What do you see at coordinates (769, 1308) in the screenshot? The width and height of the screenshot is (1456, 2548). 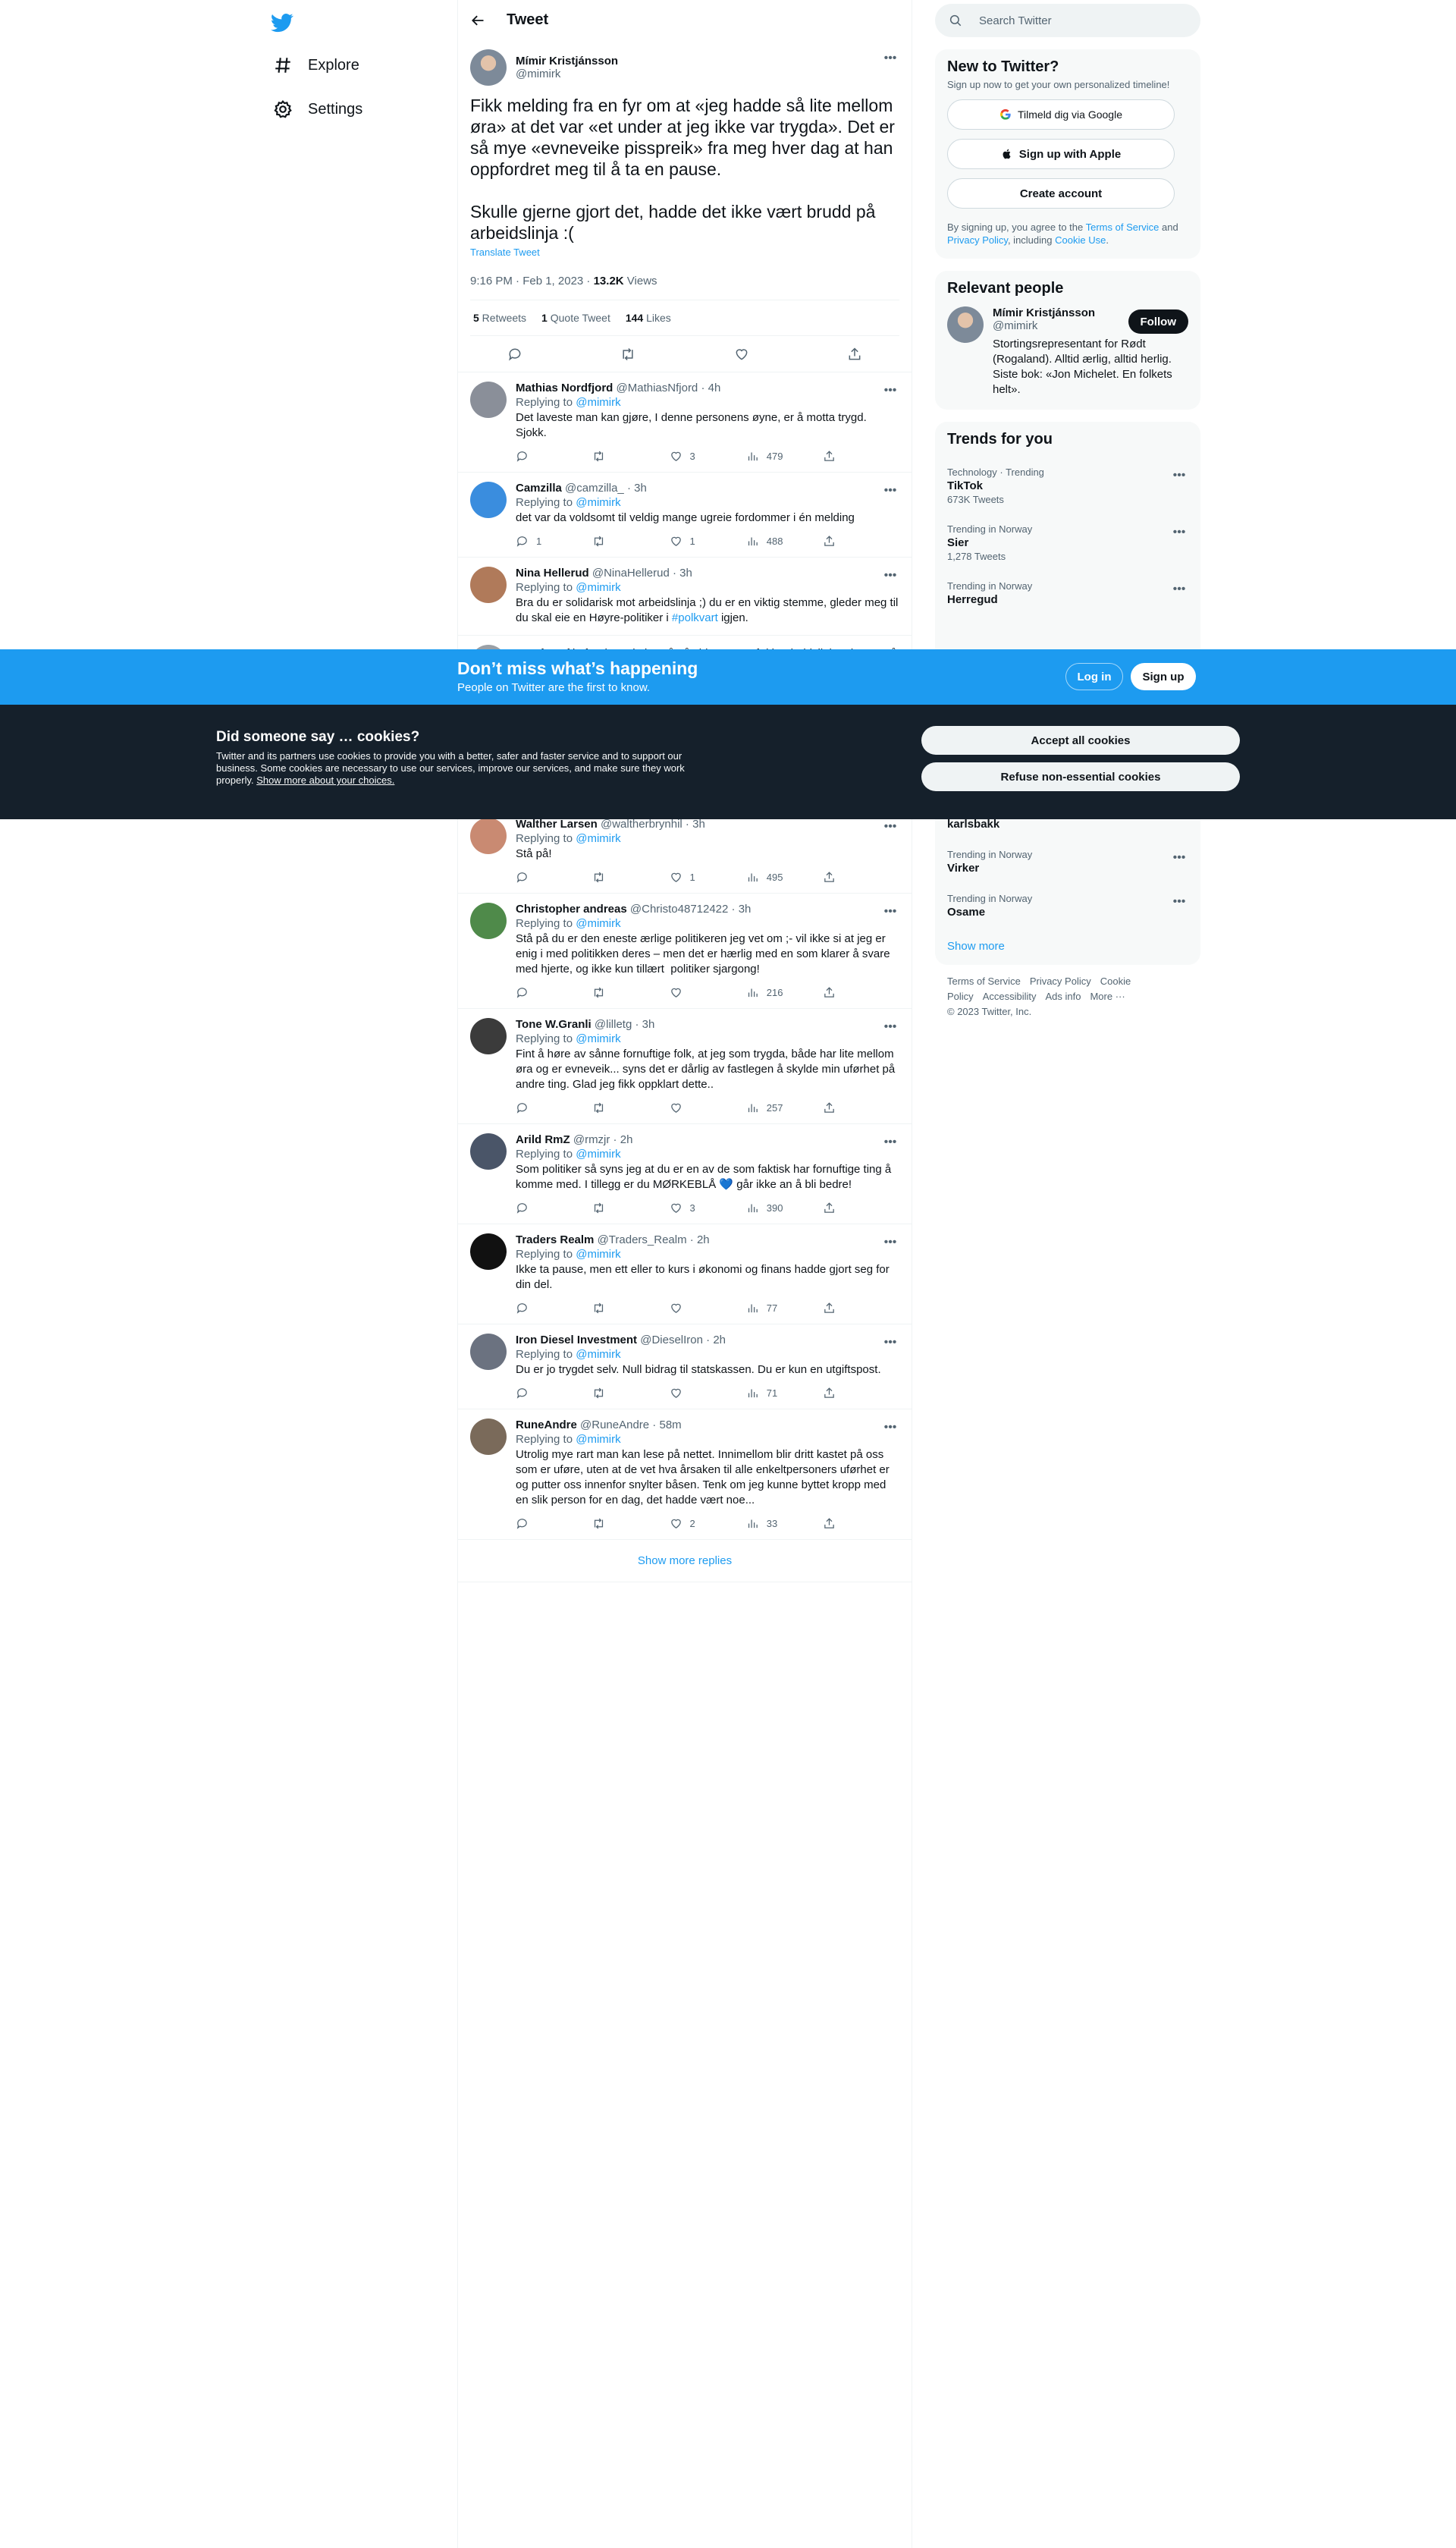 I see `views-button: 77` at bounding box center [769, 1308].